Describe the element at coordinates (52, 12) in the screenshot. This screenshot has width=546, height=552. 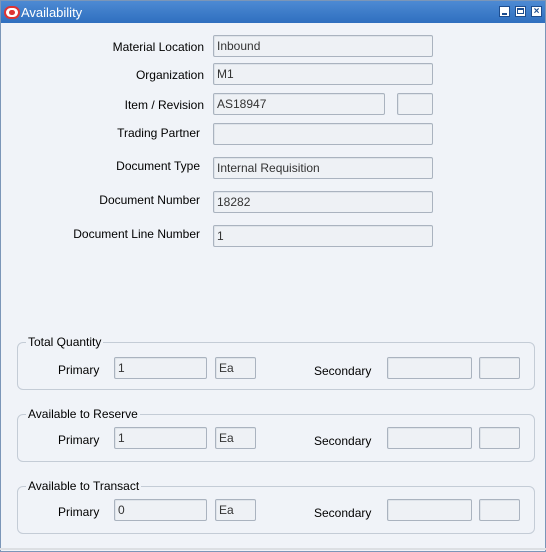
I see `window-title: Availability` at that location.